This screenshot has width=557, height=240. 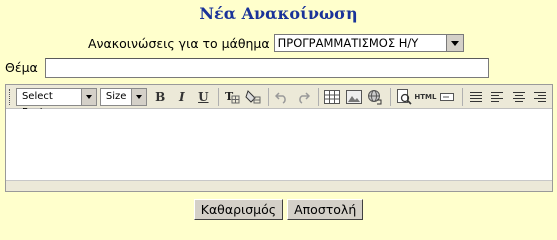 I want to click on subject-input, so click(x=267, y=68).